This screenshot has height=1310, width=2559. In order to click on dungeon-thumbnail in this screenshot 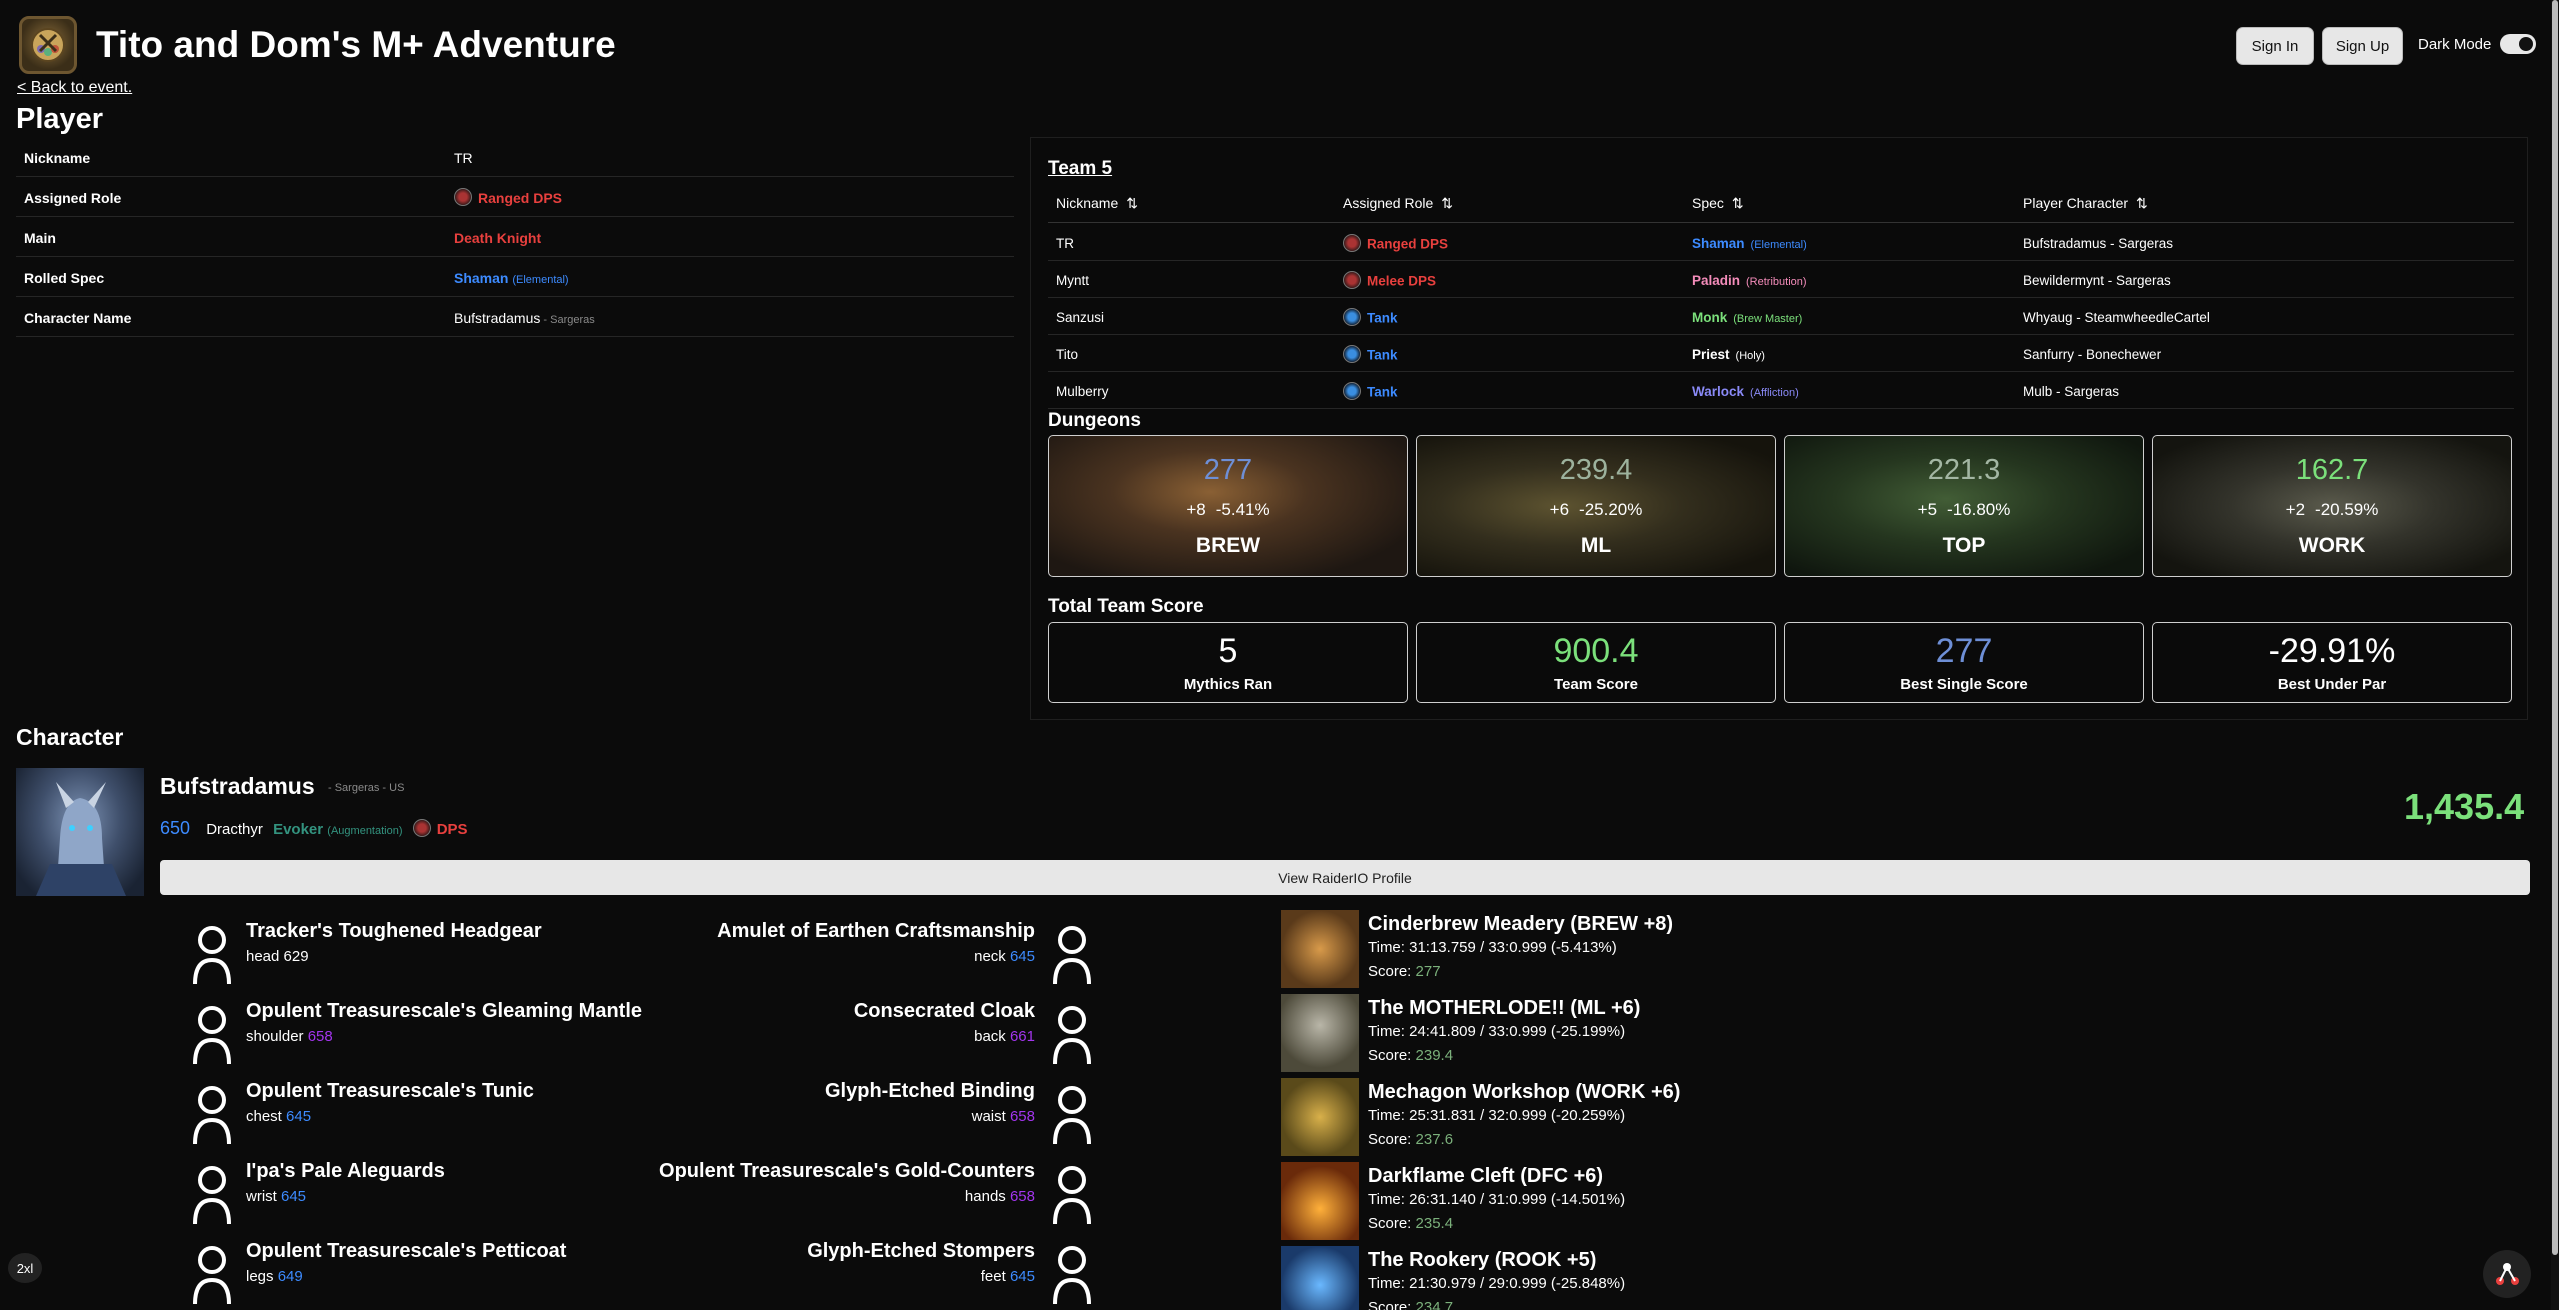, I will do `click(1320, 1033)`.